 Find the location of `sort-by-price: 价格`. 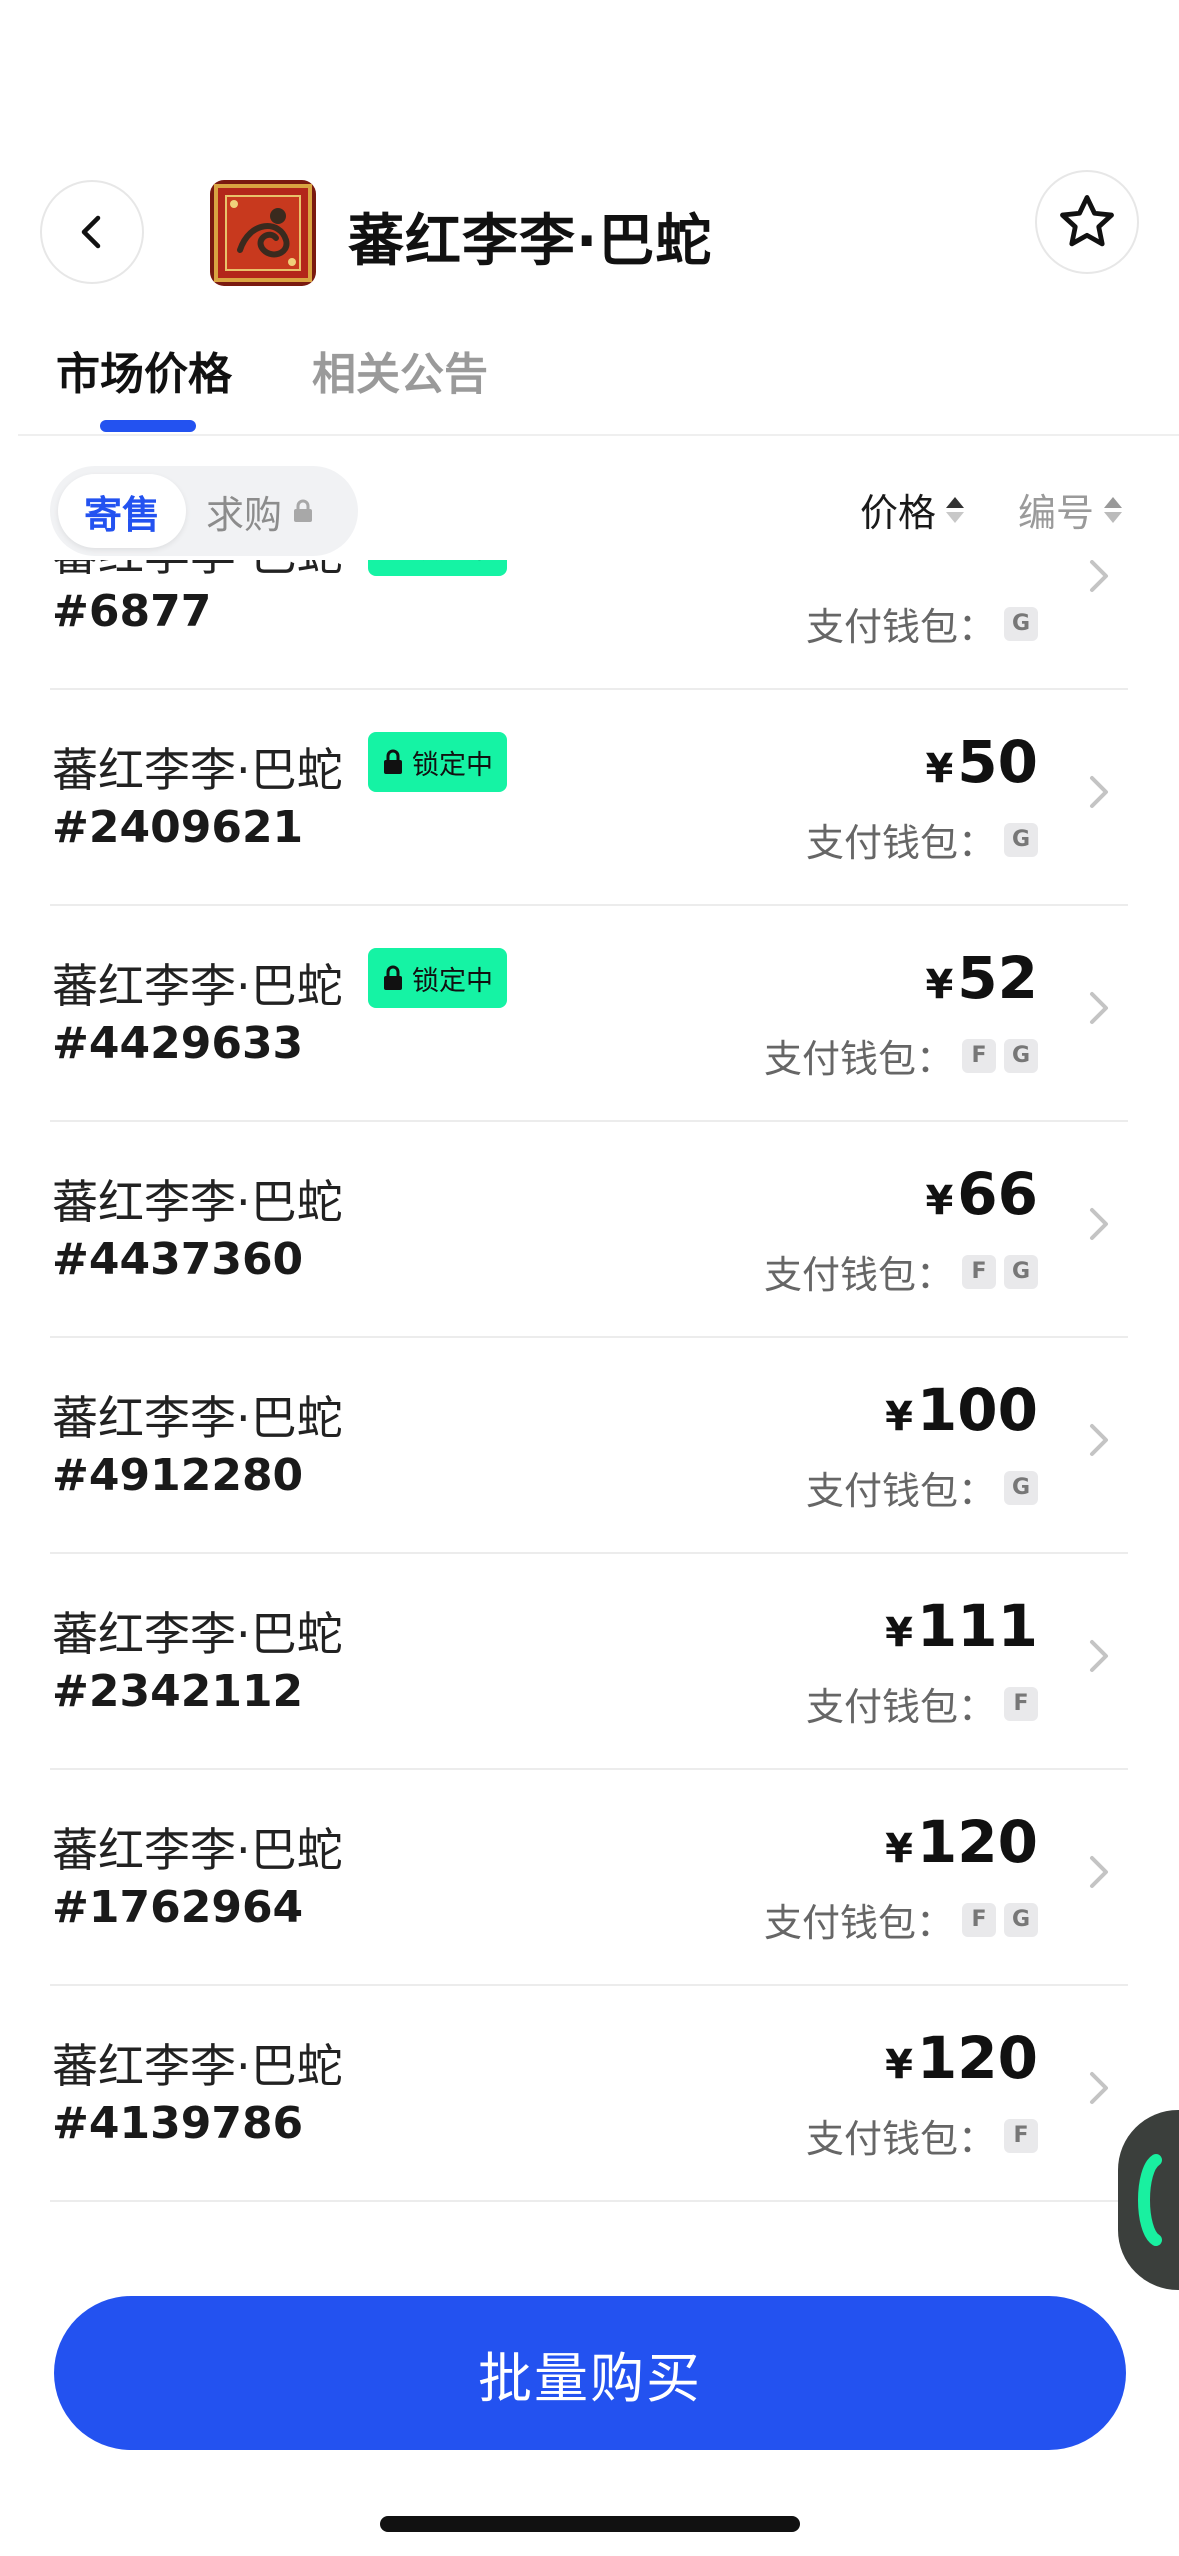

sort-by-price: 价格 is located at coordinates (912, 509).